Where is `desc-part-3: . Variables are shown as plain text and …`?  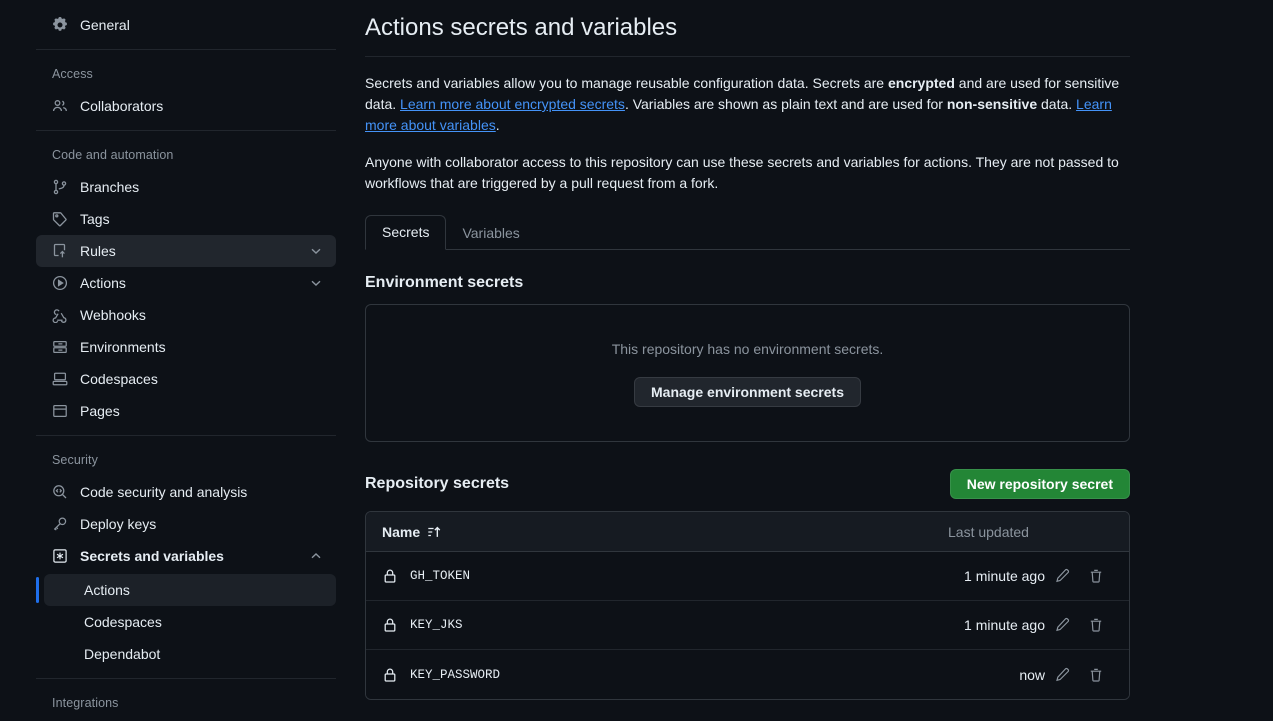
desc-part-3: . Variables are shown as plain text and … is located at coordinates (785, 104).